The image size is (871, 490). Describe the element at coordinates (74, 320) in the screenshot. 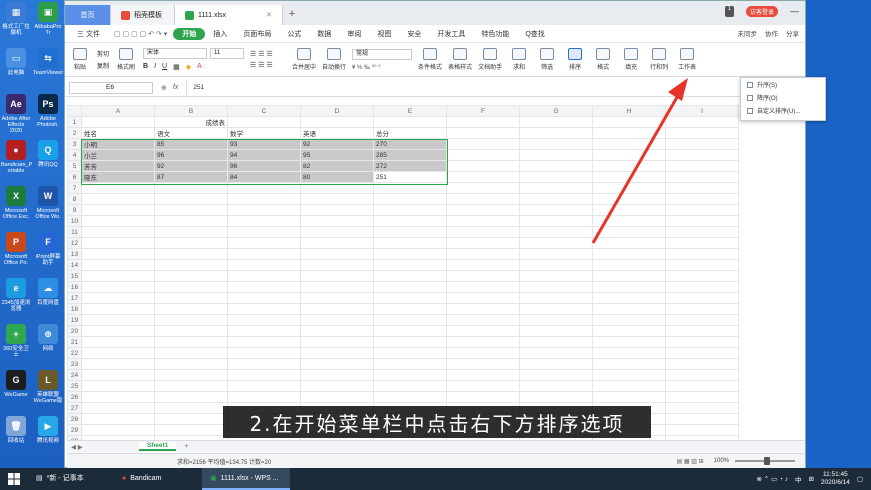

I see `row-header: 19` at that location.